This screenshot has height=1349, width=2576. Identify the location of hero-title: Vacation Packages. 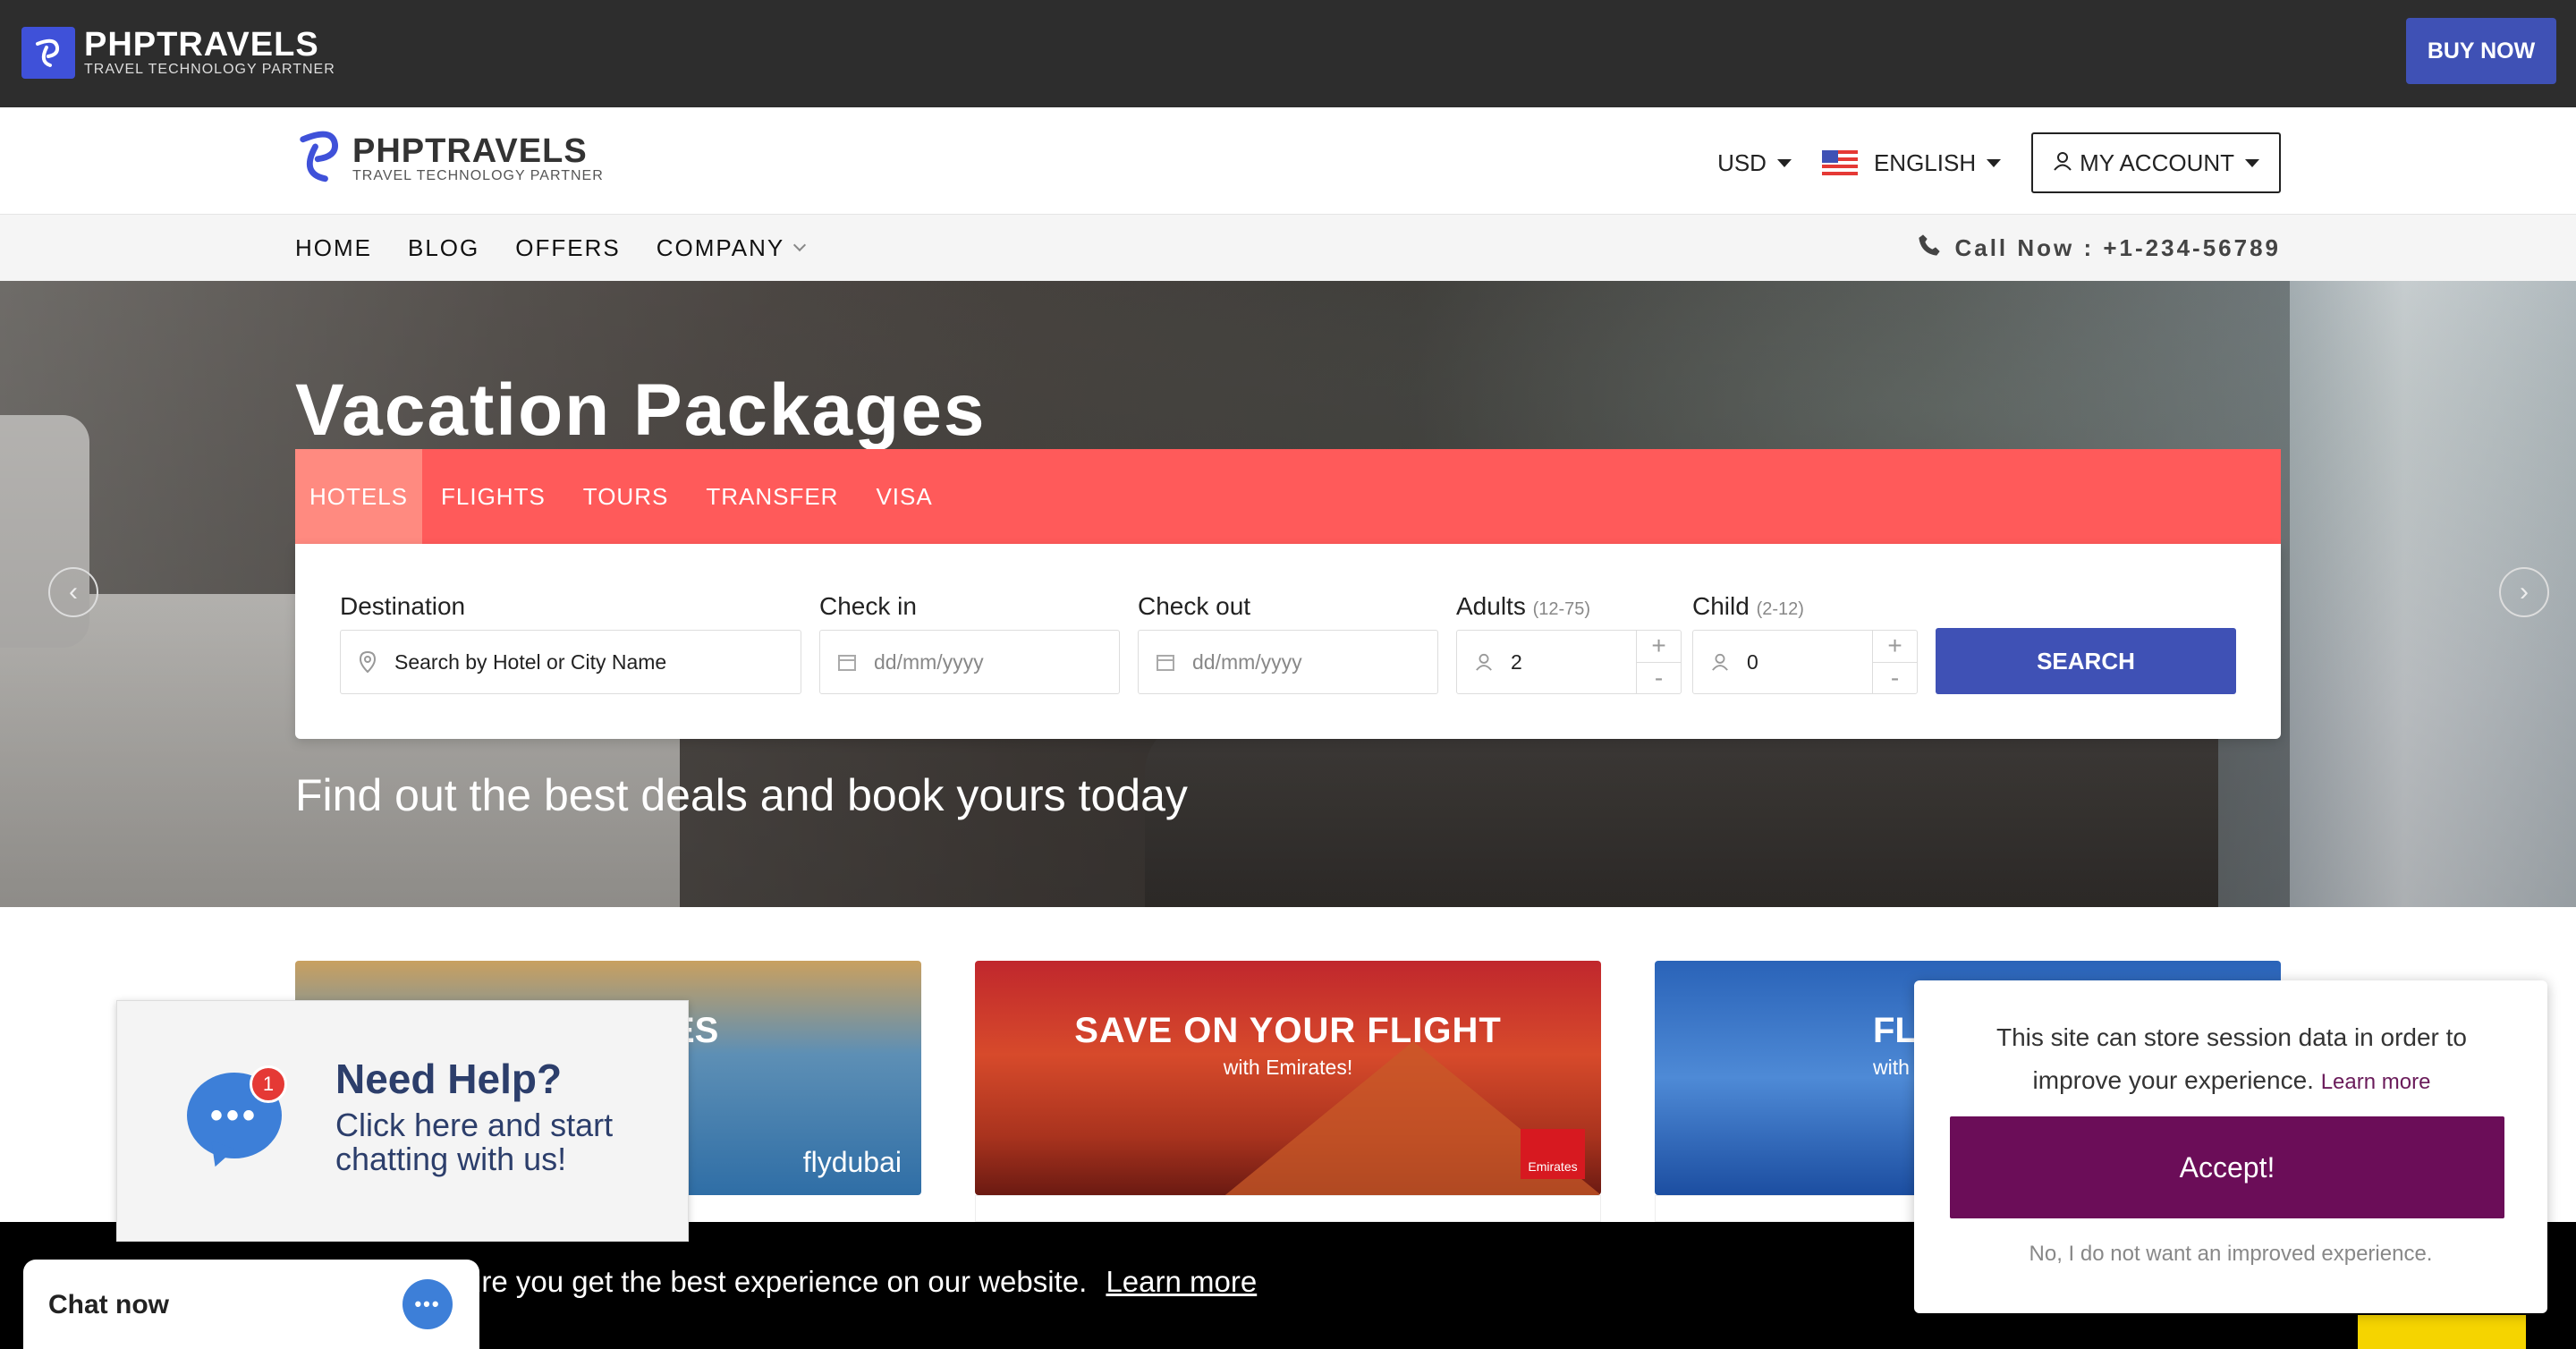
(641, 410).